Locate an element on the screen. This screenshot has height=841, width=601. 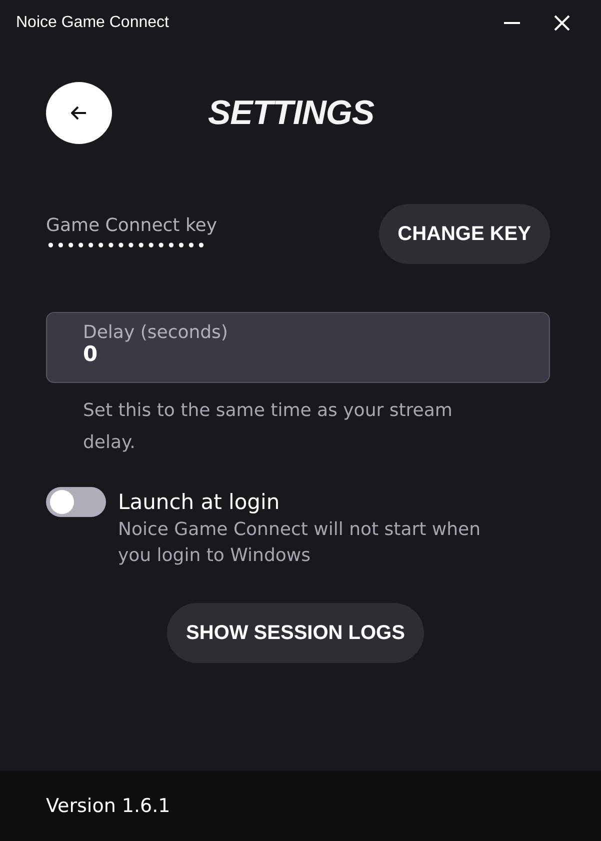
key-label: Game Connect key is located at coordinates (132, 225).